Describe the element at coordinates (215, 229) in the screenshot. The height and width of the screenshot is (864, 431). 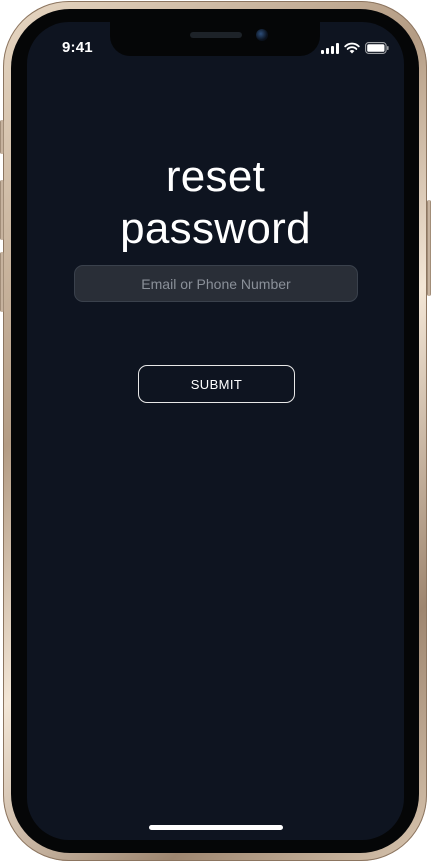
I see `page-title-line-2: password` at that location.